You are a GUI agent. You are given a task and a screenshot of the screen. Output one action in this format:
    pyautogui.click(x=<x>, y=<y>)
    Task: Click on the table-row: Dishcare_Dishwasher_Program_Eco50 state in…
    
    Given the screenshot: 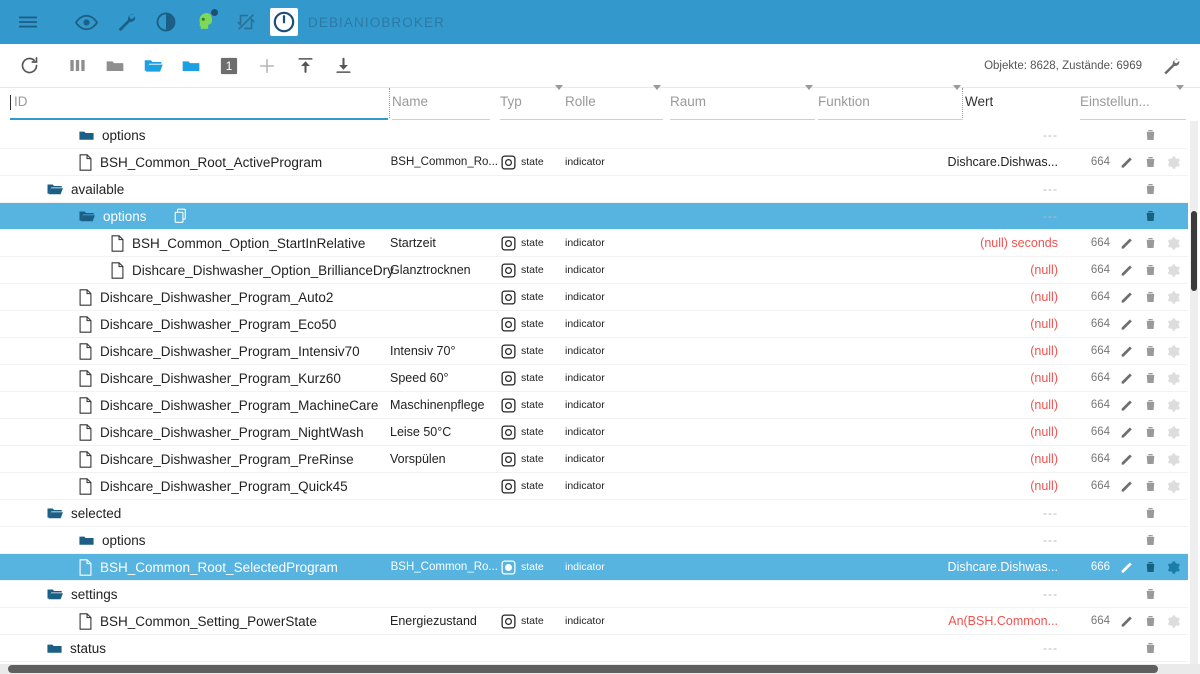 What is the action you would take?
    pyautogui.click(x=594, y=324)
    